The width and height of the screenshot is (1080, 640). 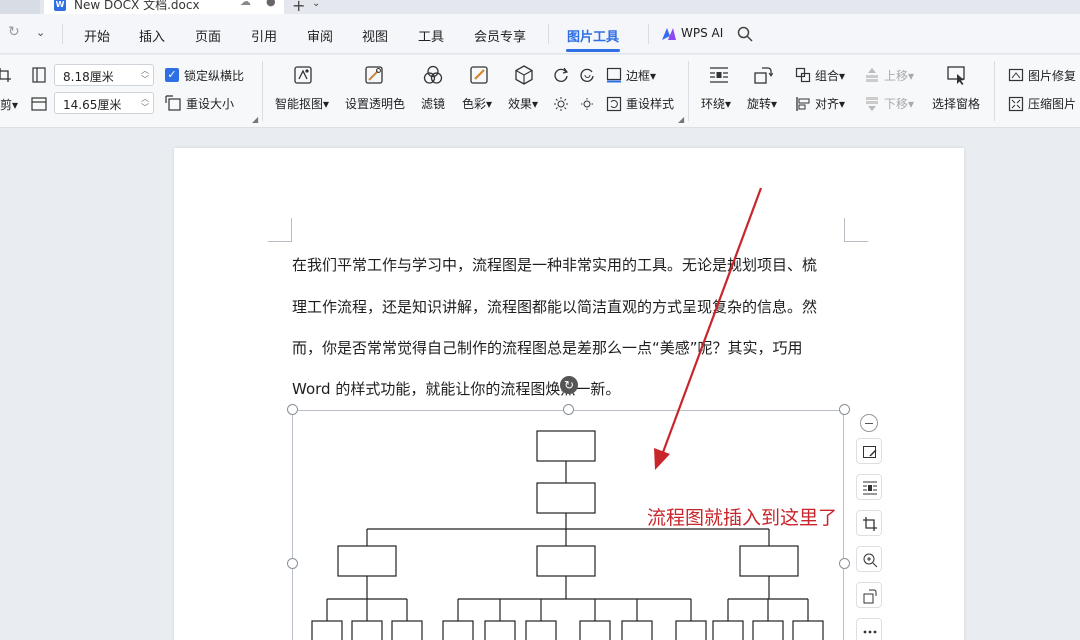 What do you see at coordinates (316, 4) in the screenshot?
I see `chevron-down-icon: ⌄` at bounding box center [316, 4].